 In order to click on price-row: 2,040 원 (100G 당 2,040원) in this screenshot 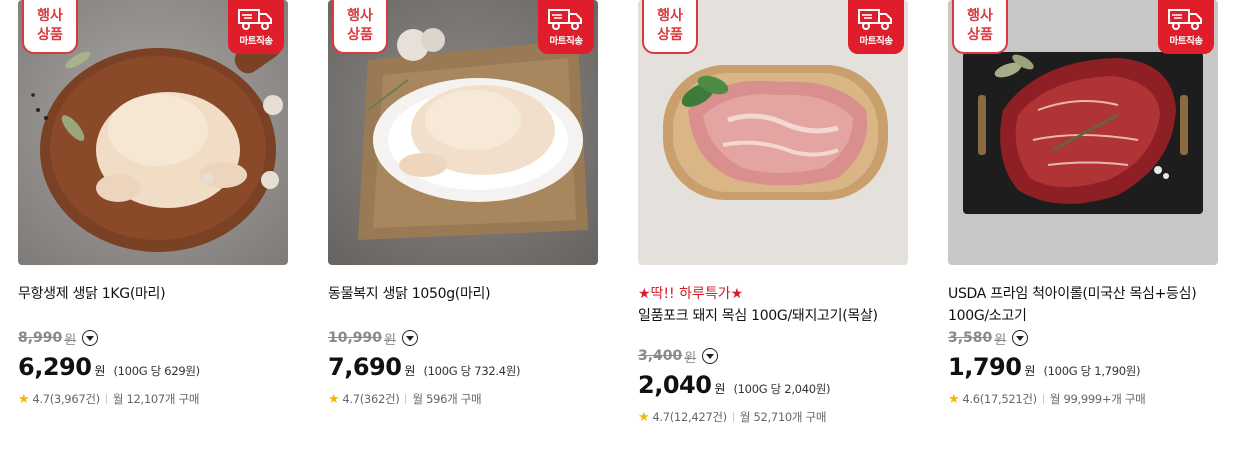, I will do `click(773, 386)`.